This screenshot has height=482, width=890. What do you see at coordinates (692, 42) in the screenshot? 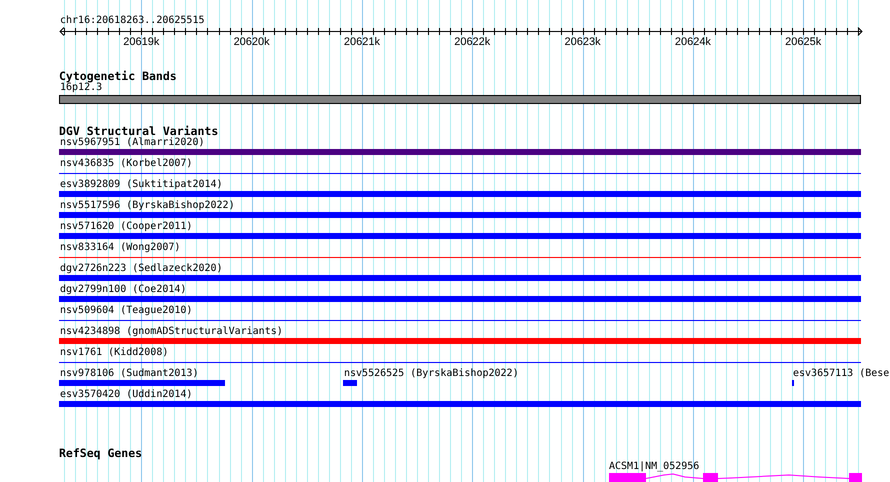
I see `tick-label: 20624k` at bounding box center [692, 42].